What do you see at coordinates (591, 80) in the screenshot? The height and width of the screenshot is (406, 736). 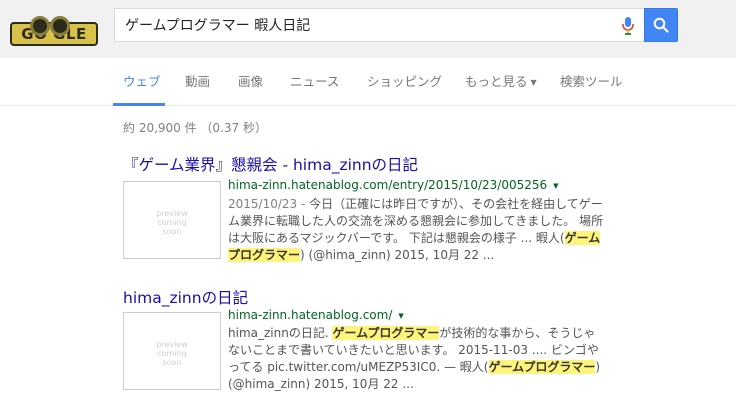 I see `tab-search-tools: 検索ツール` at bounding box center [591, 80].